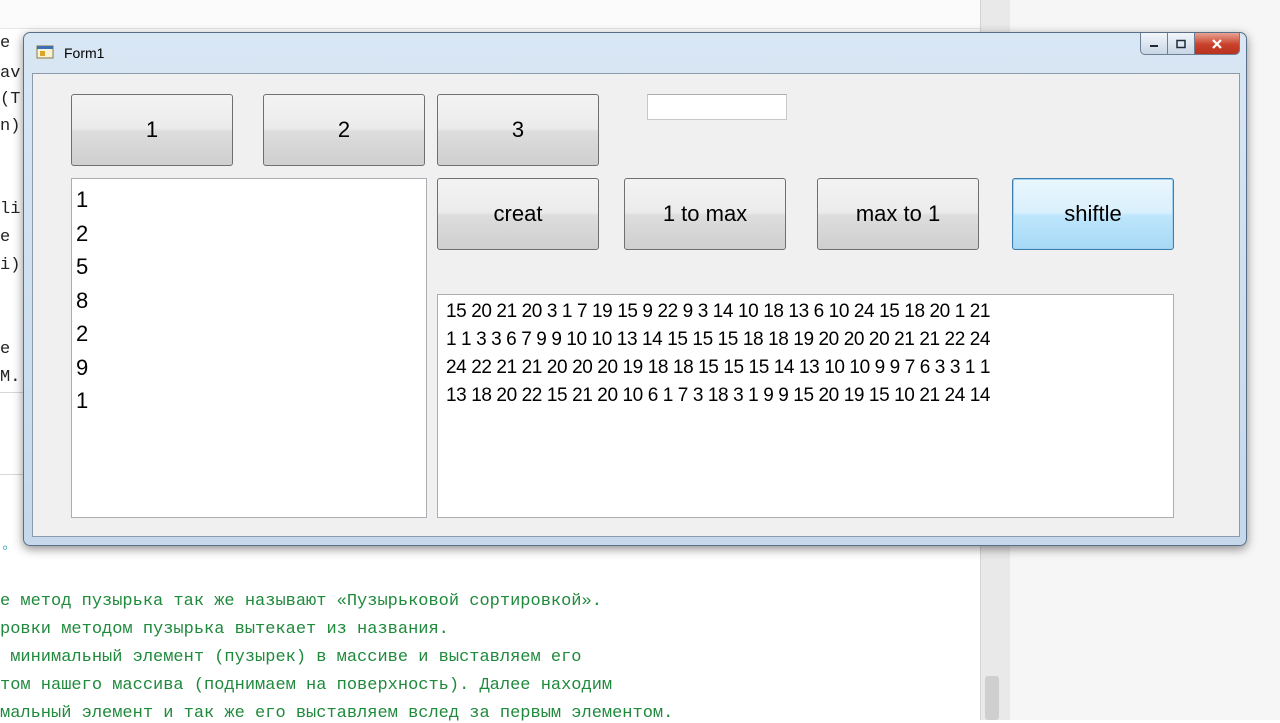  I want to click on minimize-button, so click(1154, 44).